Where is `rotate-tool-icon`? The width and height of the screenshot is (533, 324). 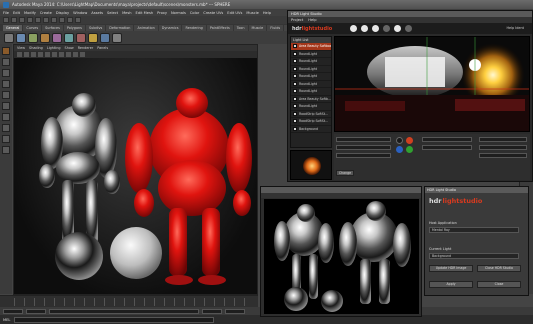
rotate-tool-icon is located at coordinates (6, 95).